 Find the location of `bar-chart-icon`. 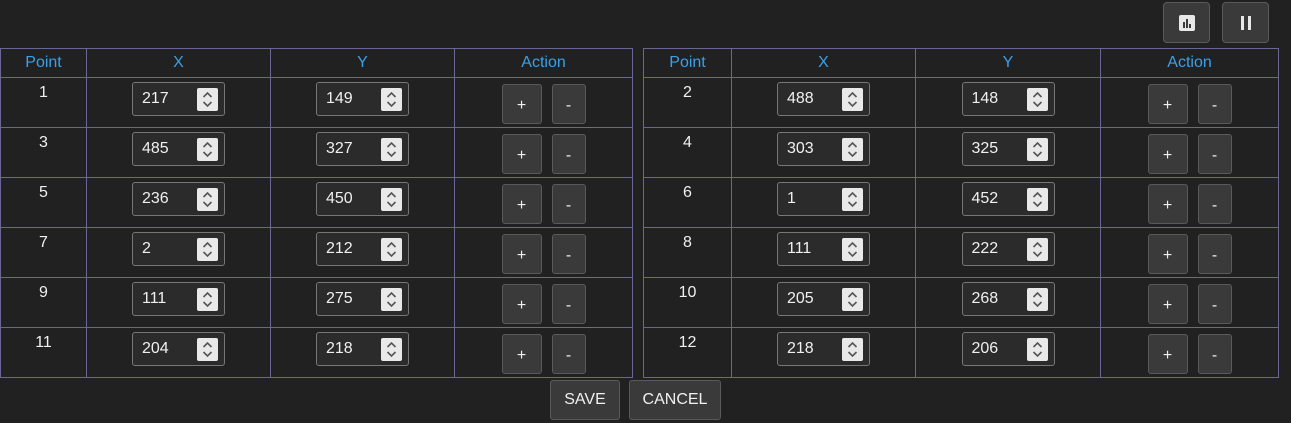

bar-chart-icon is located at coordinates (1186, 22).